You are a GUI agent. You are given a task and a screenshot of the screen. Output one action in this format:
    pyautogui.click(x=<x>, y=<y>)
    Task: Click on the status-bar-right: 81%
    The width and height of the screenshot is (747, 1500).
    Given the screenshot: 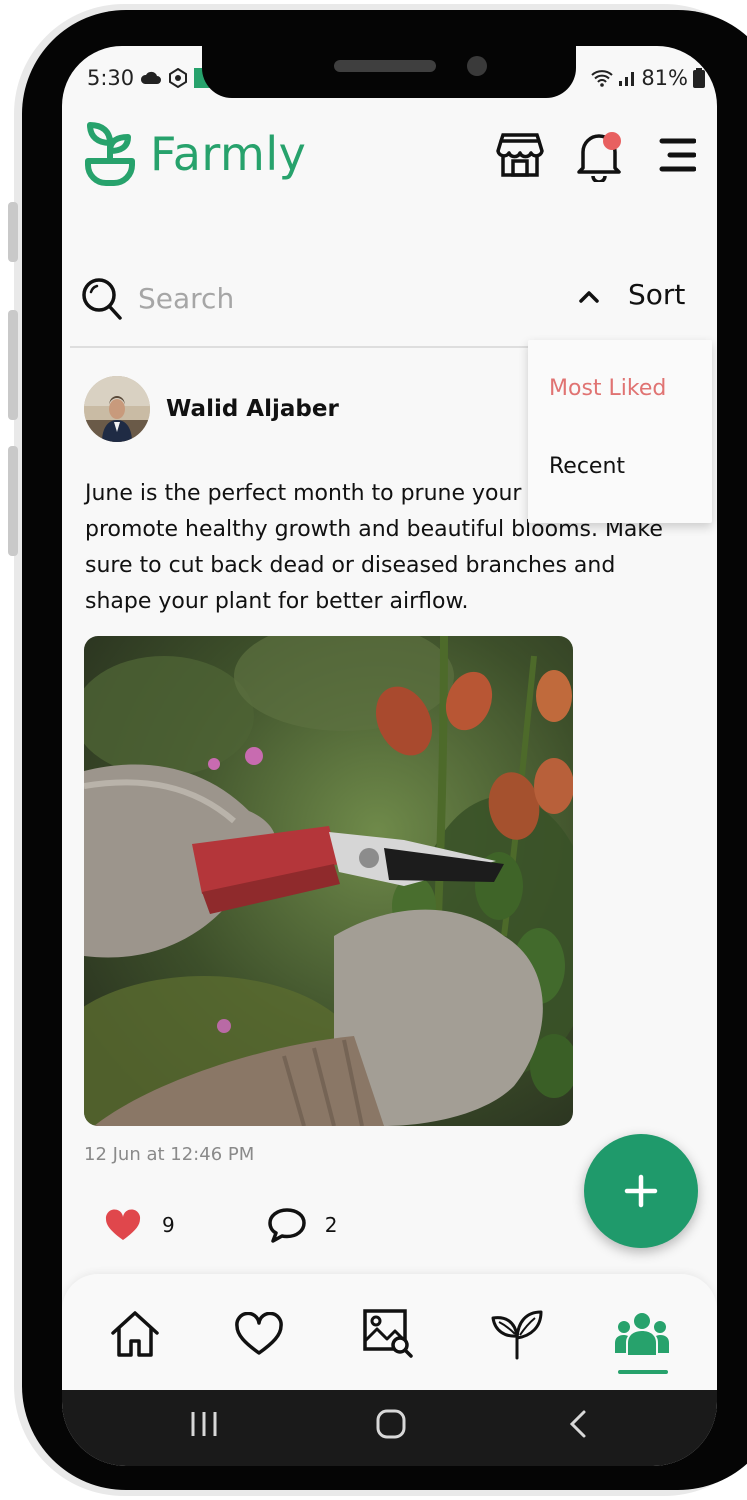 What is the action you would take?
    pyautogui.click(x=648, y=78)
    